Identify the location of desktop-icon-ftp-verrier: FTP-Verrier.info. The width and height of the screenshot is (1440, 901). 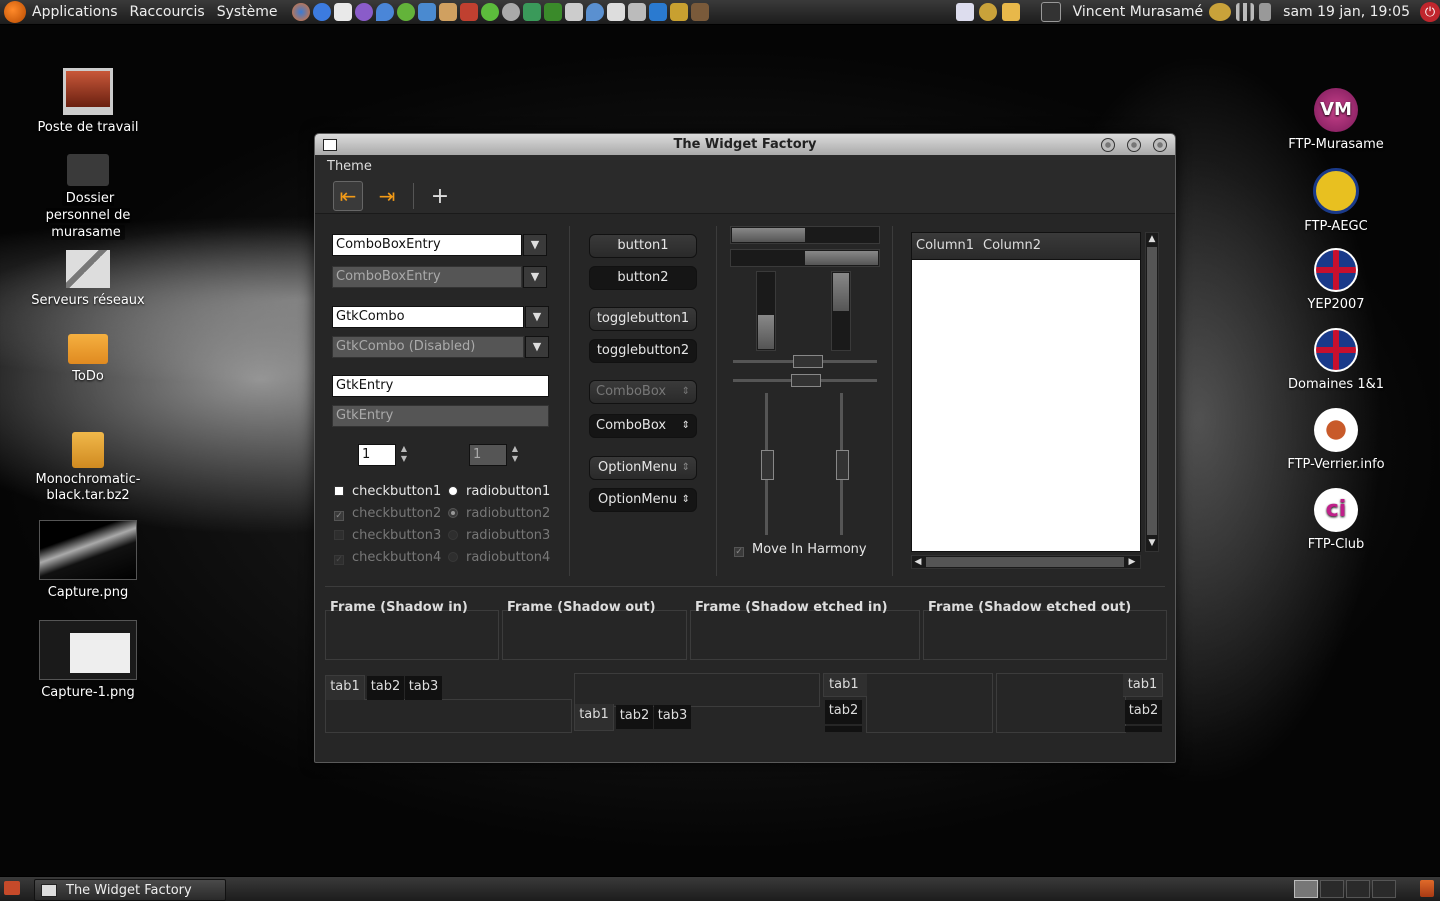
(1336, 440).